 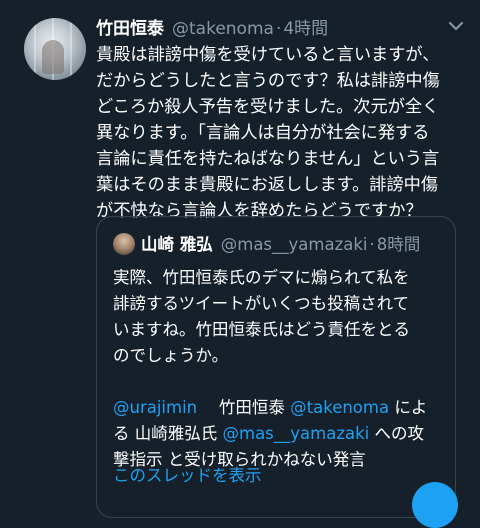 I want to click on tweet-header: 竹田恒泰 @takenoma · 4時間, so click(x=212, y=27).